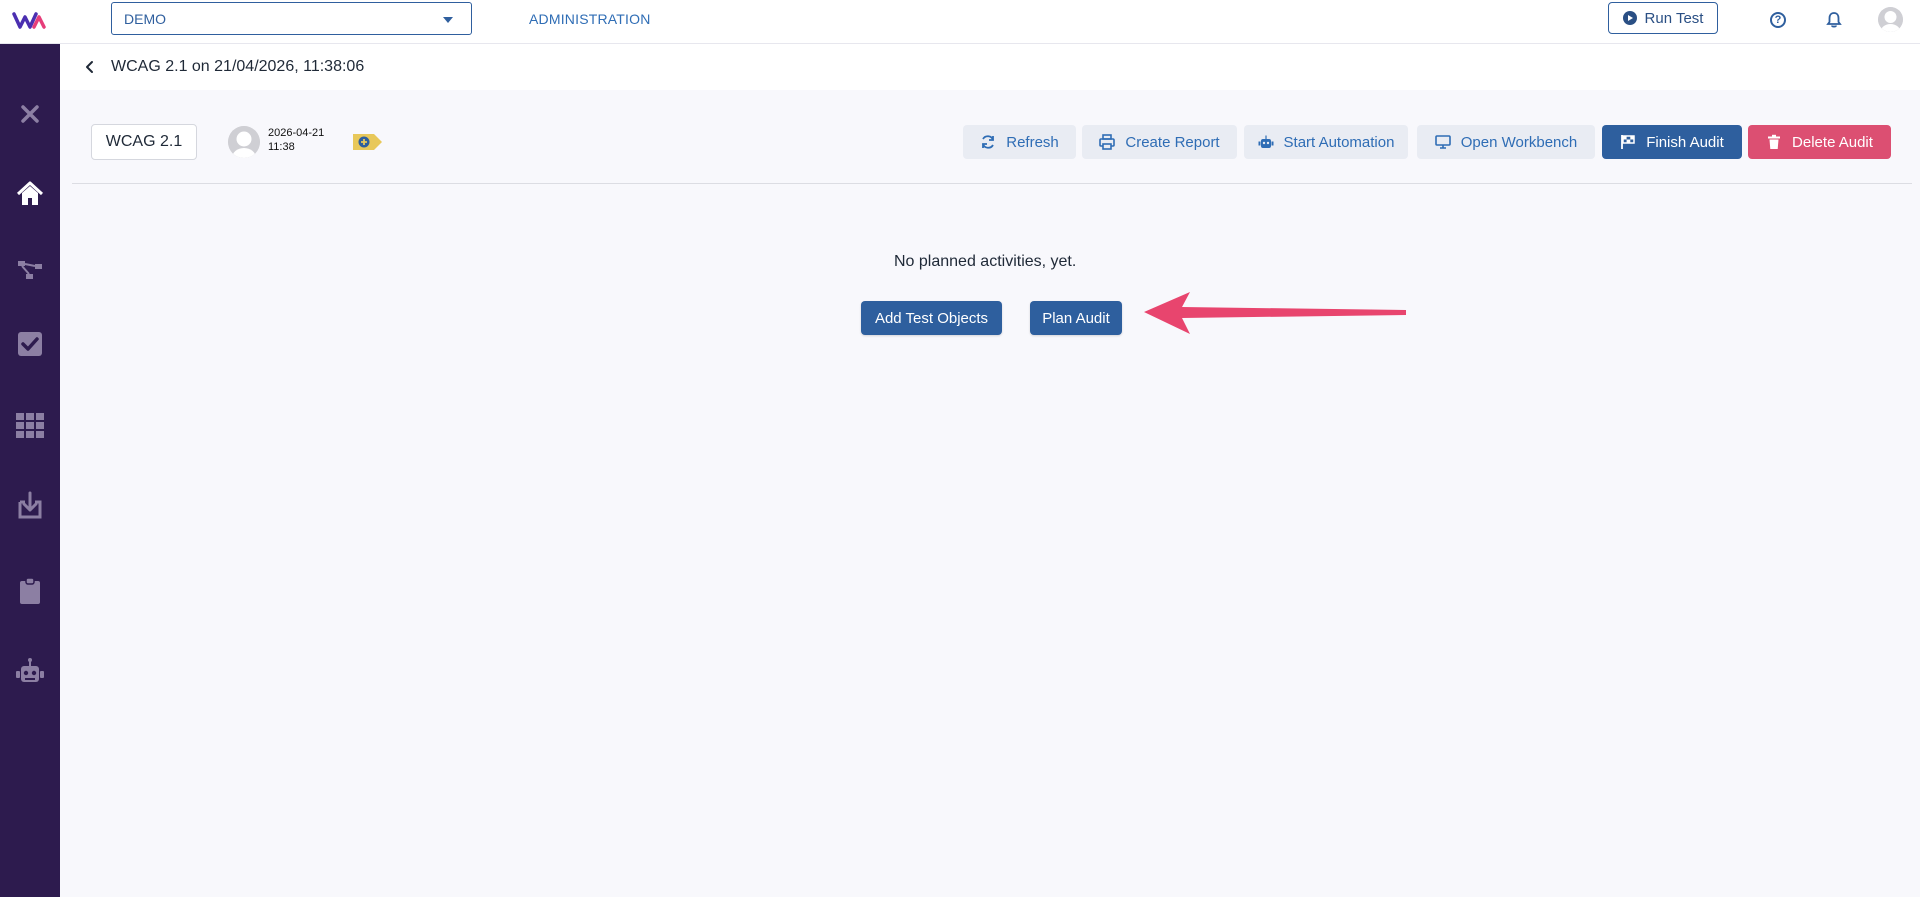  I want to click on run-test-button: Run Test, so click(1663, 18).